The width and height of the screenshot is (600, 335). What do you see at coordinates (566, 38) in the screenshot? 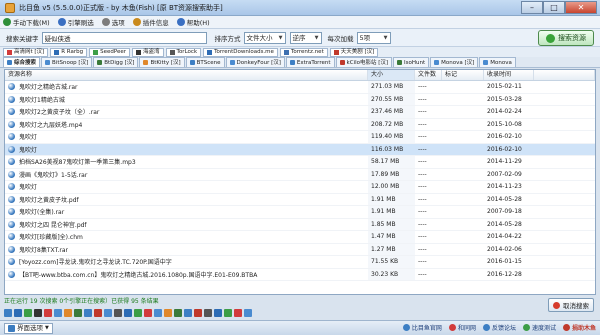
I see `search-button: 搜索资源` at bounding box center [566, 38].